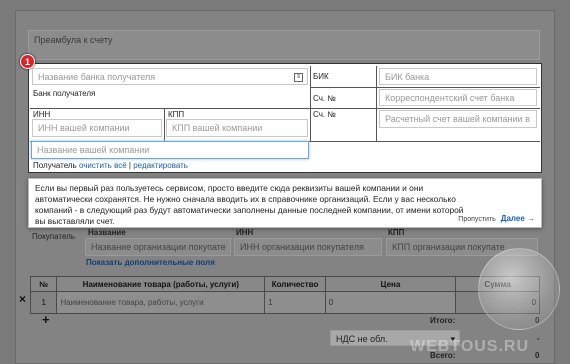 The image size is (570, 364). Describe the element at coordinates (150, 262) in the screenshot. I see `show-more-fields-link: Показать дополнительные поля` at that location.